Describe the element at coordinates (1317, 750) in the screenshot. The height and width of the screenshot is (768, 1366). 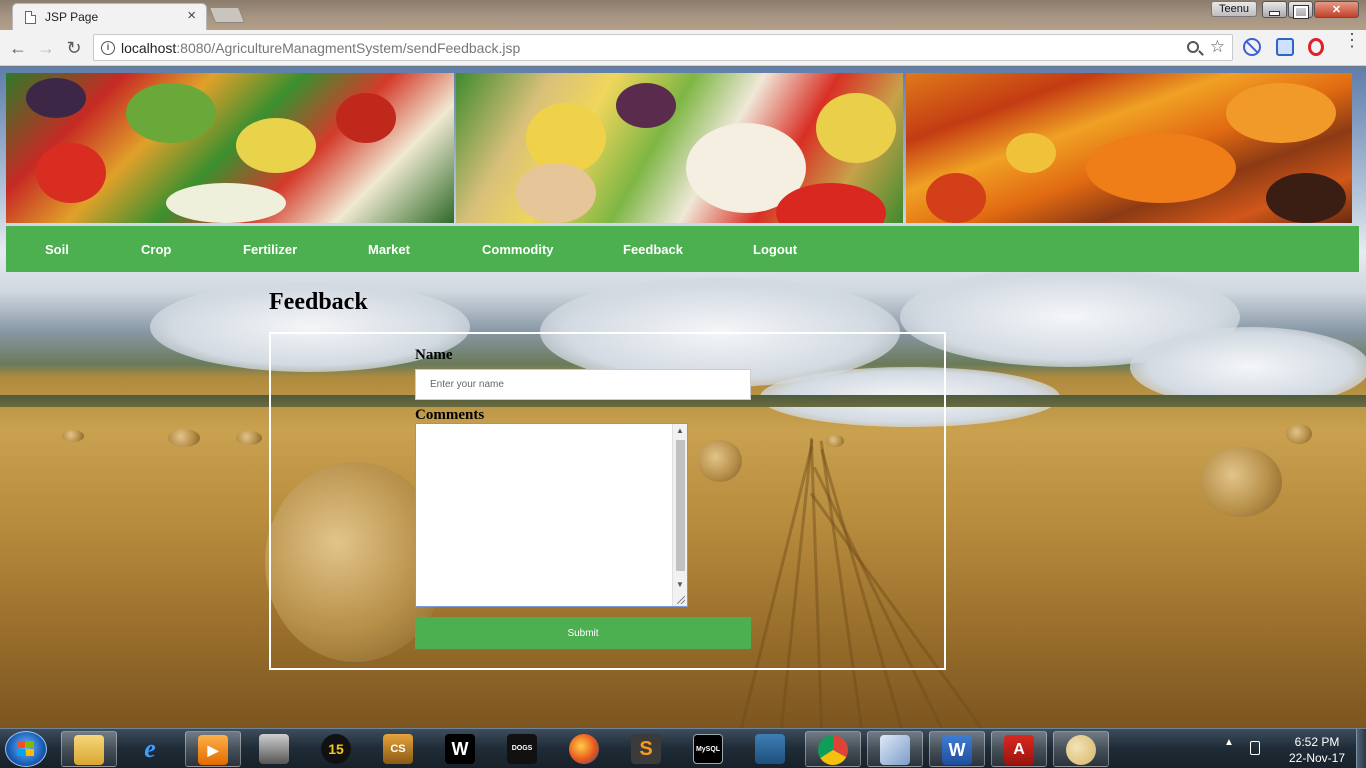
I see `system-clock: 6:52 PM 22-Nov-17` at that location.